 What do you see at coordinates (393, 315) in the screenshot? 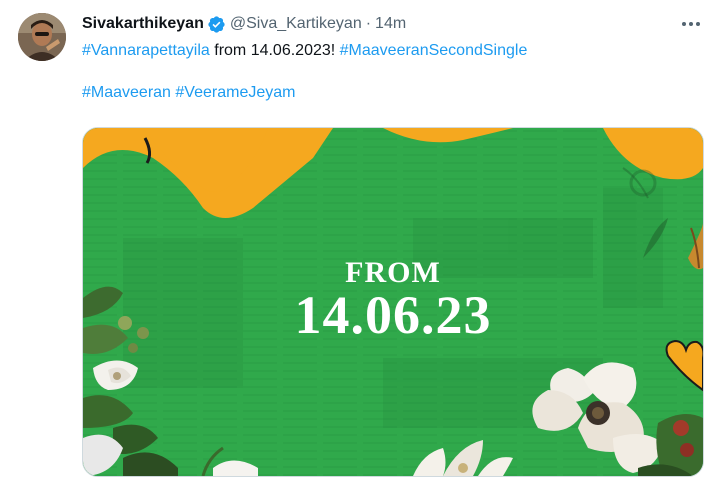
I see `poster-date-label: 14.06.23` at bounding box center [393, 315].